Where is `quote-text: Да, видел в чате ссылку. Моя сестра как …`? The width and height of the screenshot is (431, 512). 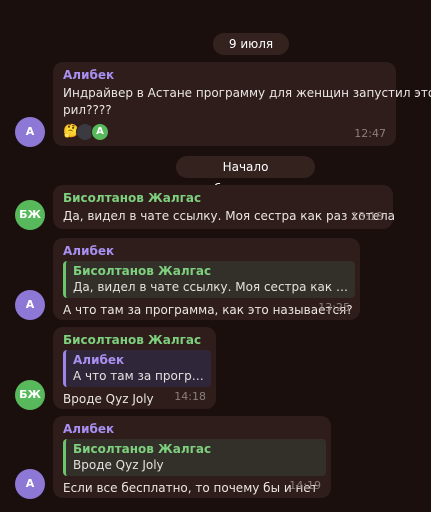
quote-text: Да, видел в чате ссылку. Моя сестра как … is located at coordinates (211, 287).